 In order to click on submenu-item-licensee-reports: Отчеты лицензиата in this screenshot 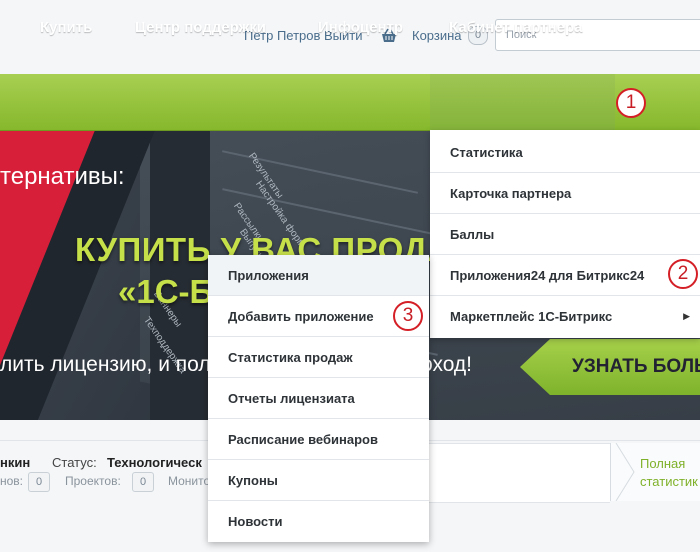, I will do `click(318, 398)`.